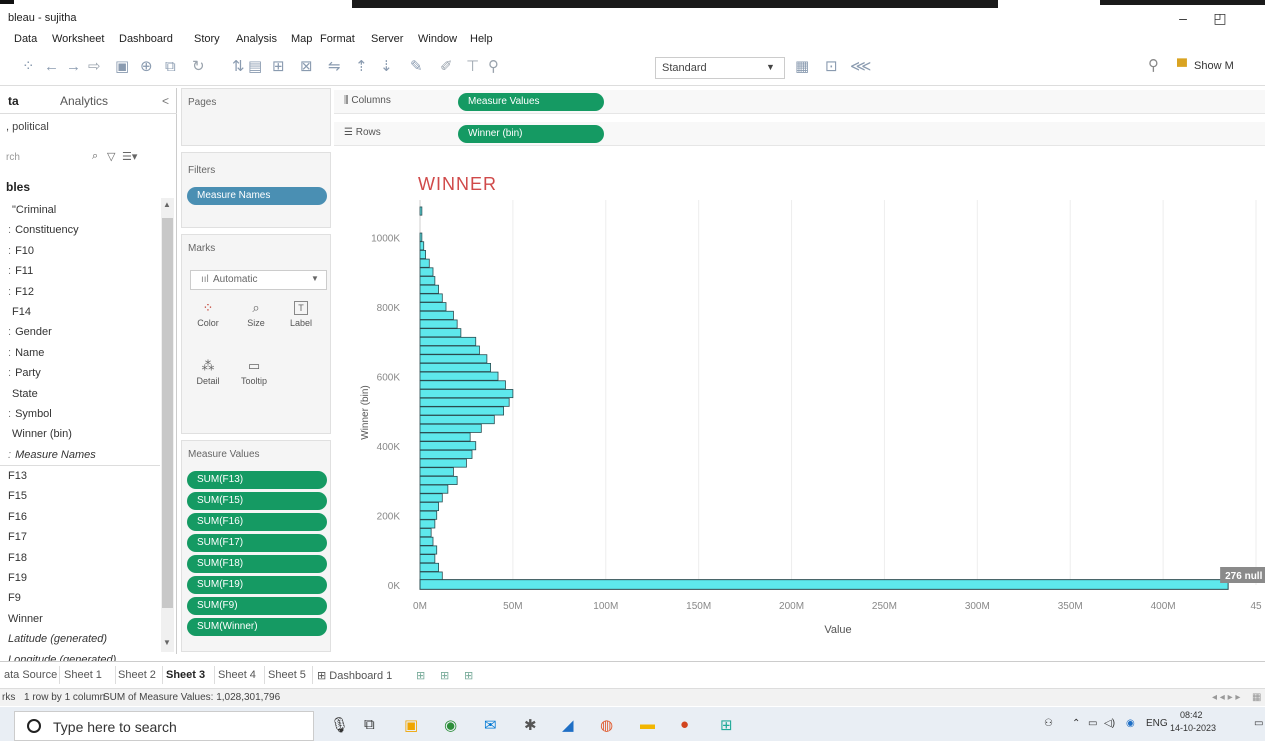  What do you see at coordinates (802, 67) in the screenshot?
I see `show-cards-icon: ▦` at bounding box center [802, 67].